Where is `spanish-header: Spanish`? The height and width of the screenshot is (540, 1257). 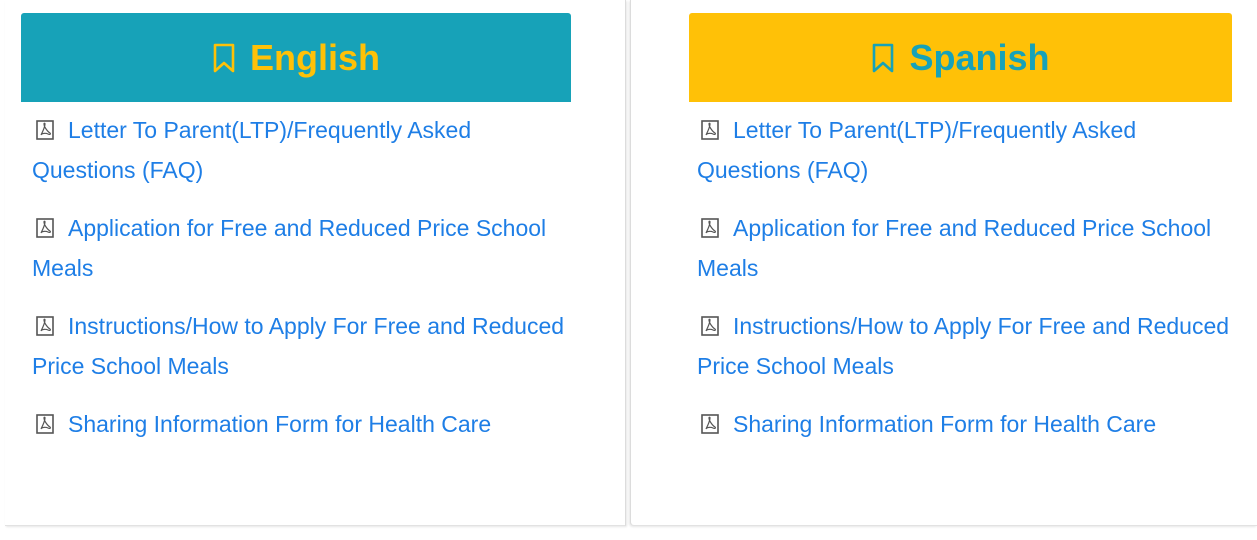 spanish-header: Spanish is located at coordinates (960, 57).